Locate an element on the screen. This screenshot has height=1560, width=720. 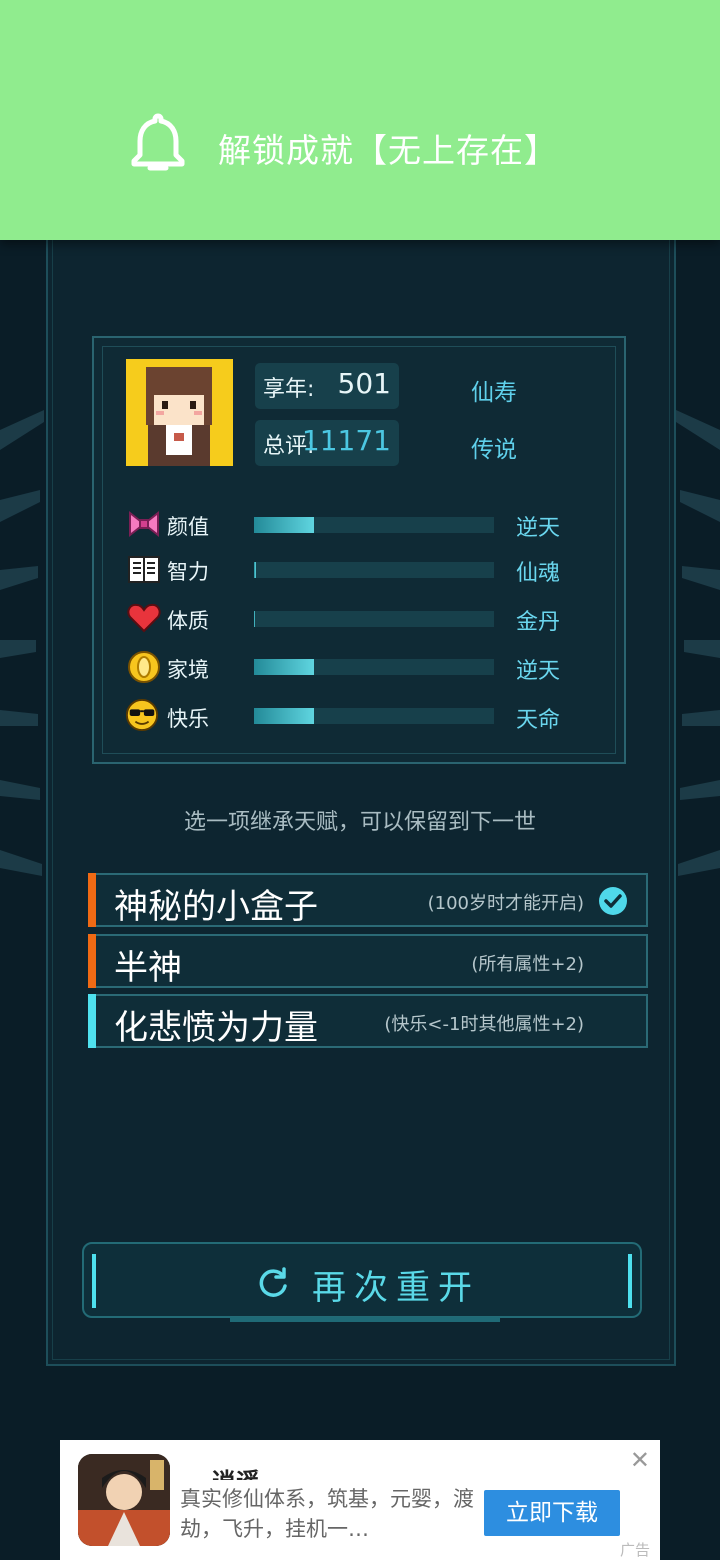
inherit-hint: 选一项继承天赋，可以保留到下一世 is located at coordinates (359, 822).